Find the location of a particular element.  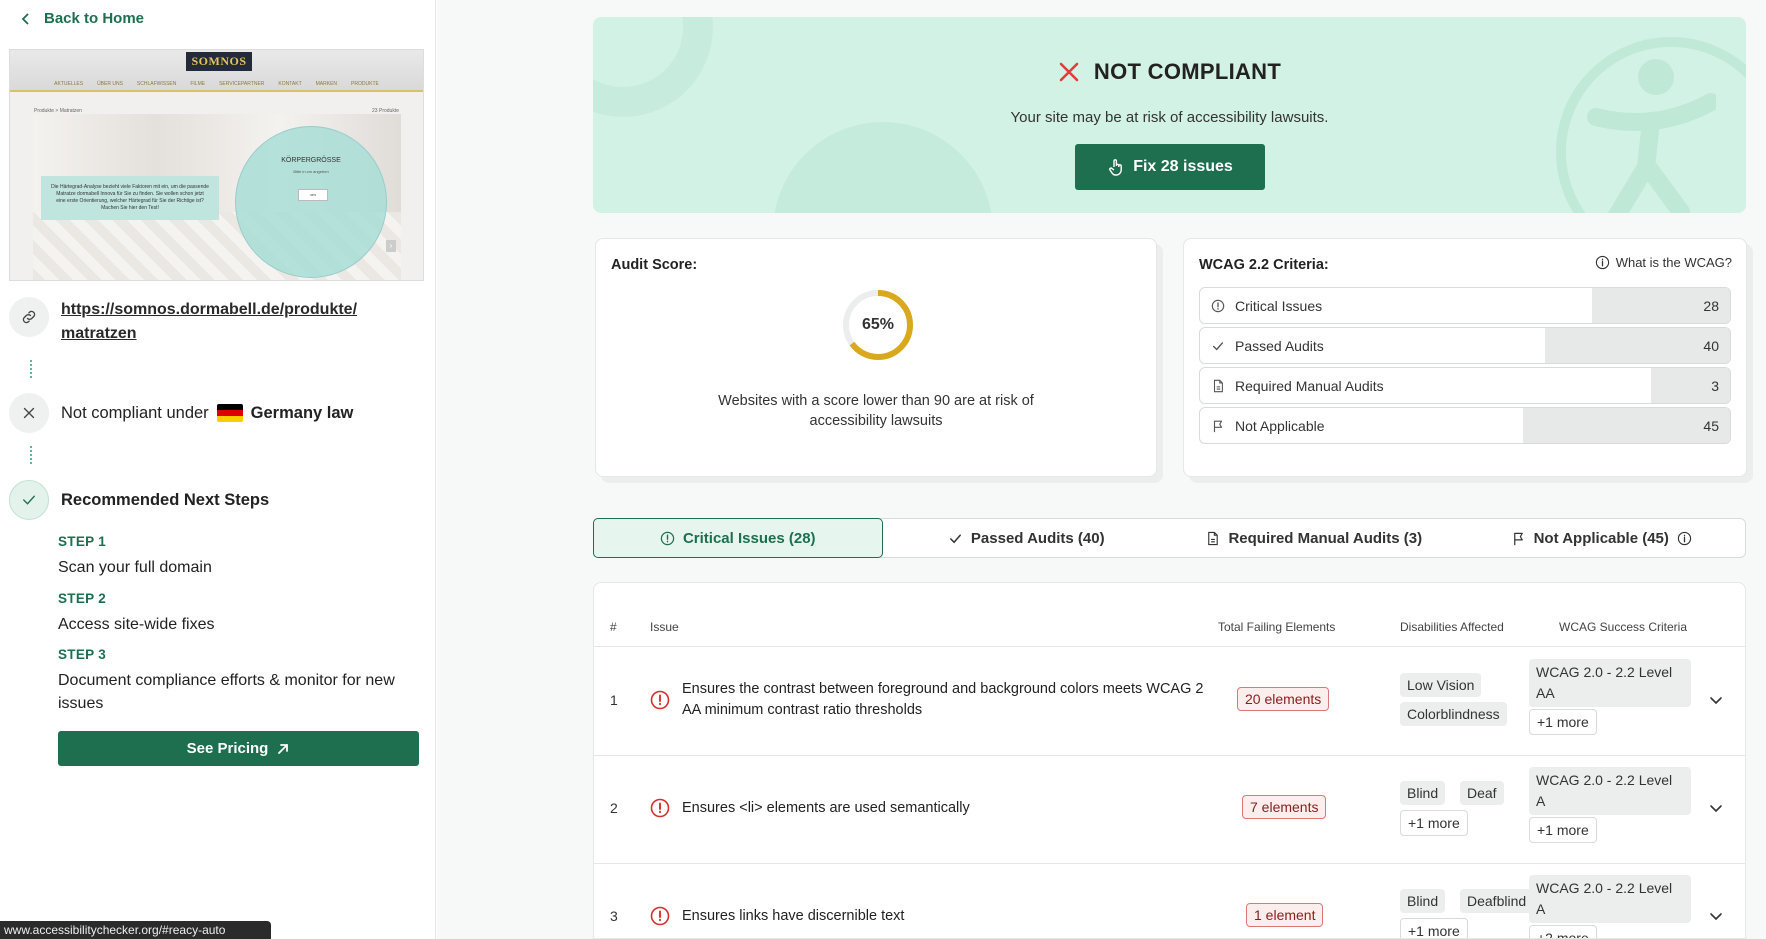

preview-menu-item: PRODUKTE is located at coordinates (365, 84).